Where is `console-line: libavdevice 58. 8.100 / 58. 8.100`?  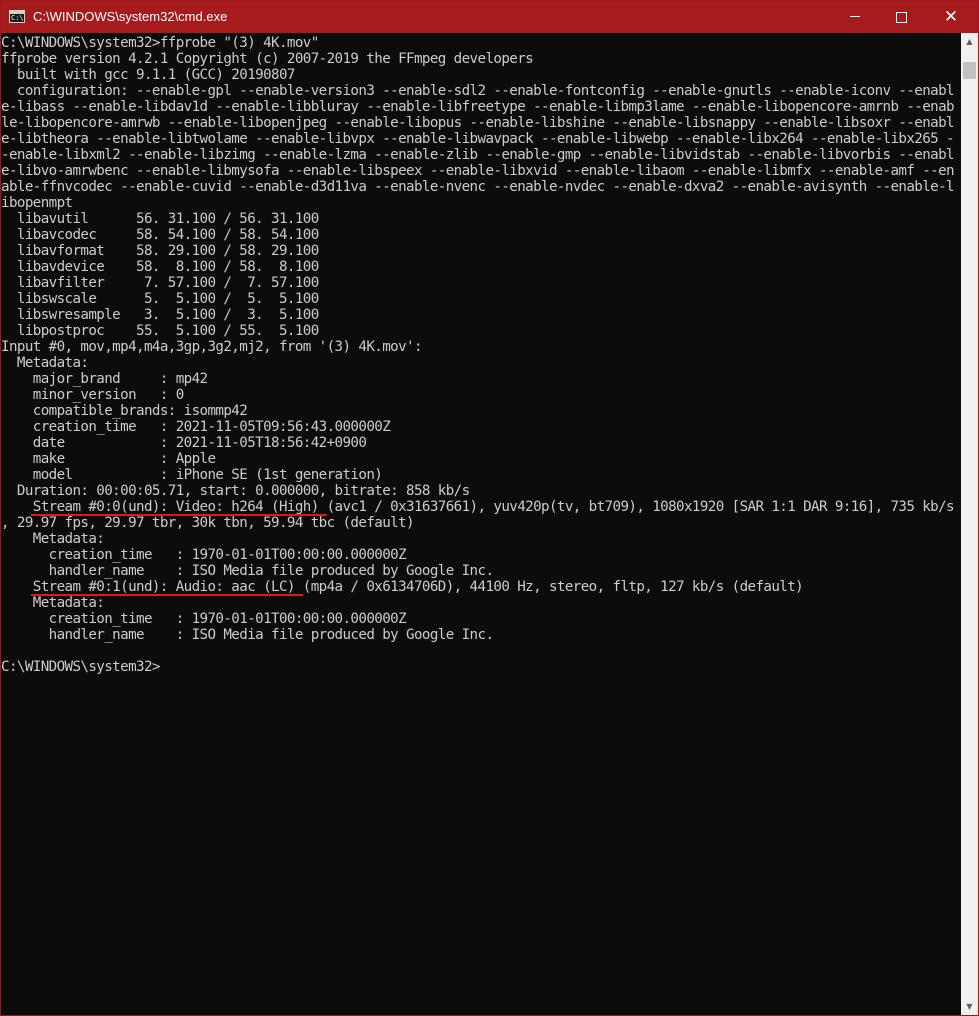
console-line: libavdevice 58. 8.100 / 58. 8.100 is located at coordinates (160, 267).